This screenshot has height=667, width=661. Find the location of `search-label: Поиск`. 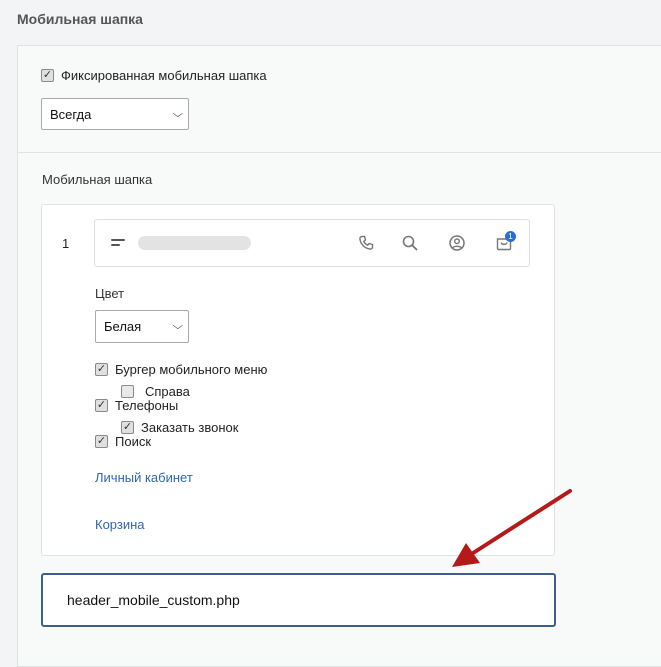

search-label: Поиск is located at coordinates (133, 441).